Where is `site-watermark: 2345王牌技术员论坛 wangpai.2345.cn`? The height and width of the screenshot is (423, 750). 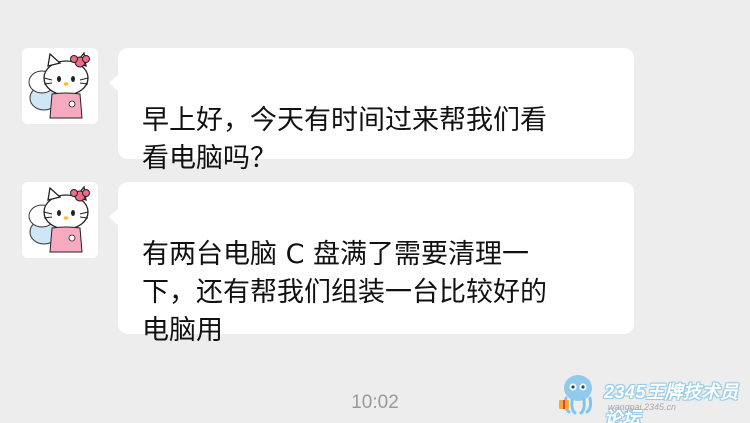 site-watermark: 2345王牌技术员论坛 wangpai.2345.cn is located at coordinates (651, 396).